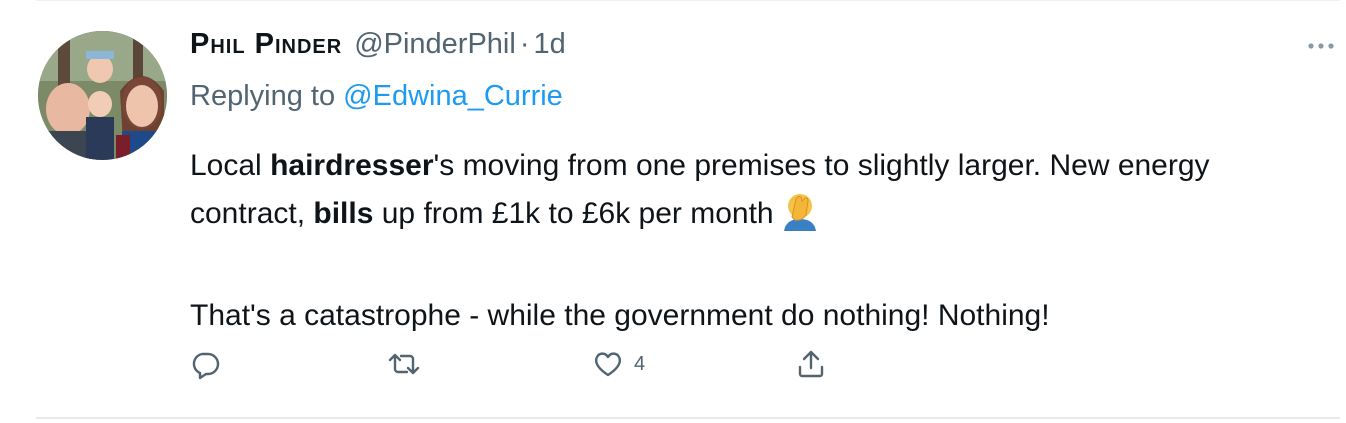 The width and height of the screenshot is (1346, 423). What do you see at coordinates (266, 44) in the screenshot?
I see `author-name: Phil Pinder` at bounding box center [266, 44].